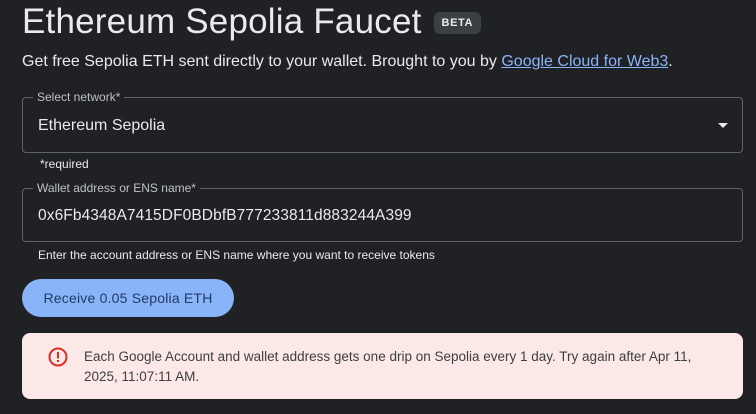 The width and height of the screenshot is (756, 414). Describe the element at coordinates (222, 21) in the screenshot. I see `page-title: Ethereum Sepolia Faucet` at that location.